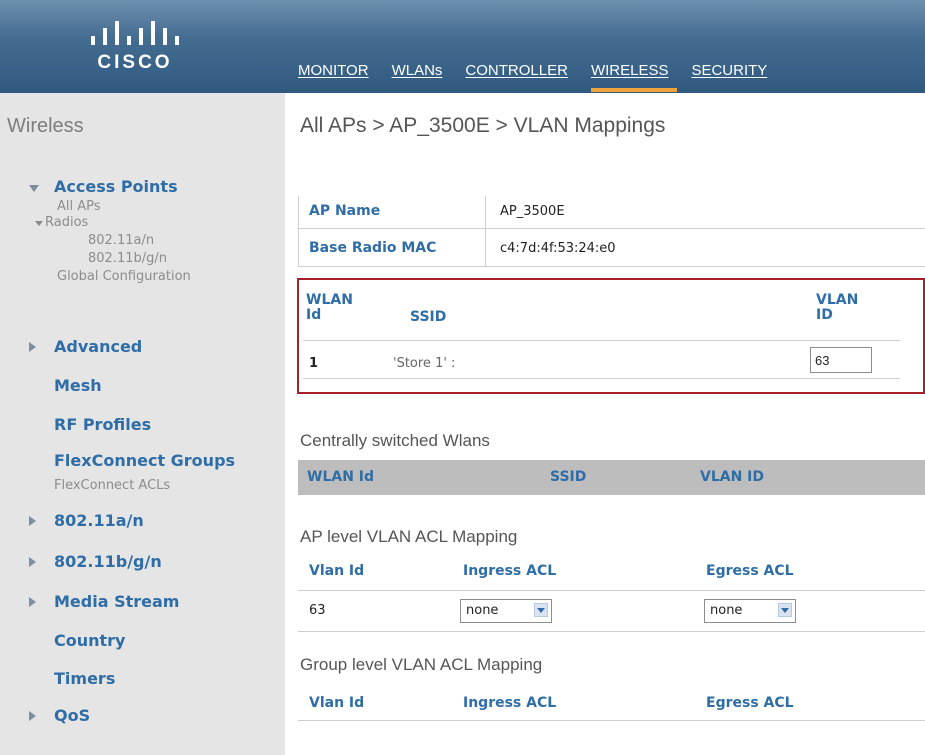 Image resolution: width=925 pixels, height=755 pixels. What do you see at coordinates (314, 363) in the screenshot?
I see `mapping-row-wlan-id: 1` at bounding box center [314, 363].